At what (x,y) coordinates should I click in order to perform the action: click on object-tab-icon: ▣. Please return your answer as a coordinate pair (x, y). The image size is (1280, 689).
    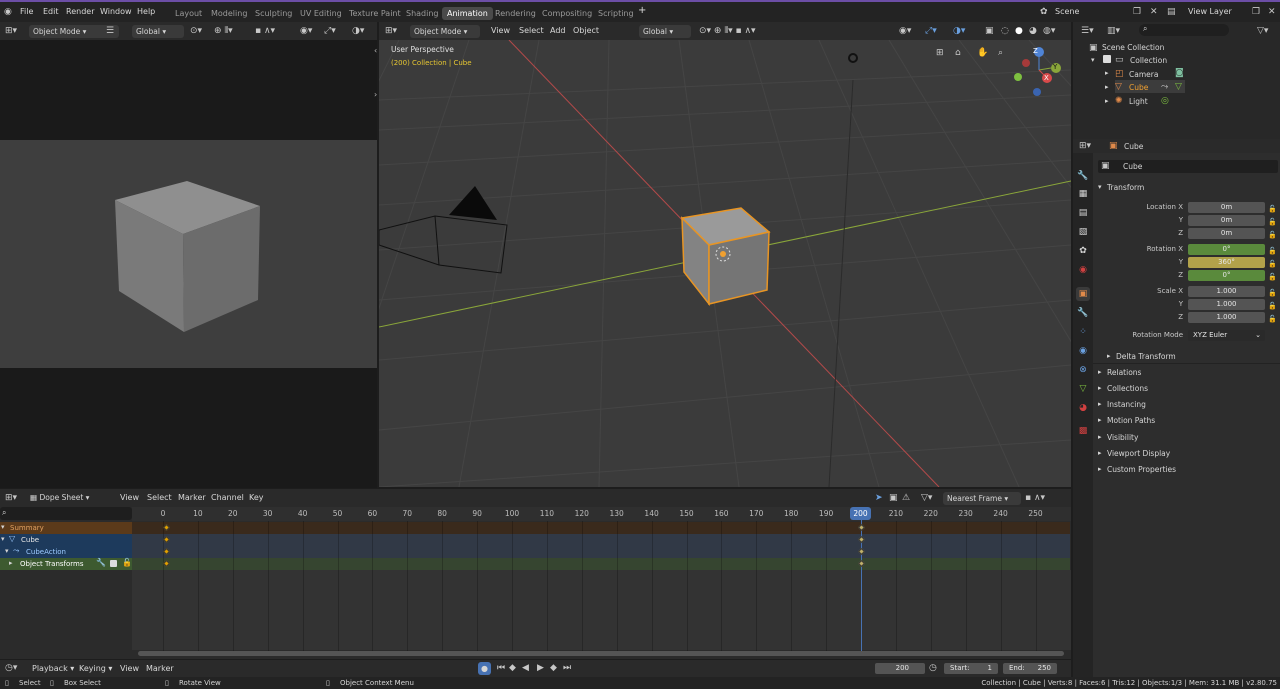
    Looking at the image, I should click on (1083, 294).